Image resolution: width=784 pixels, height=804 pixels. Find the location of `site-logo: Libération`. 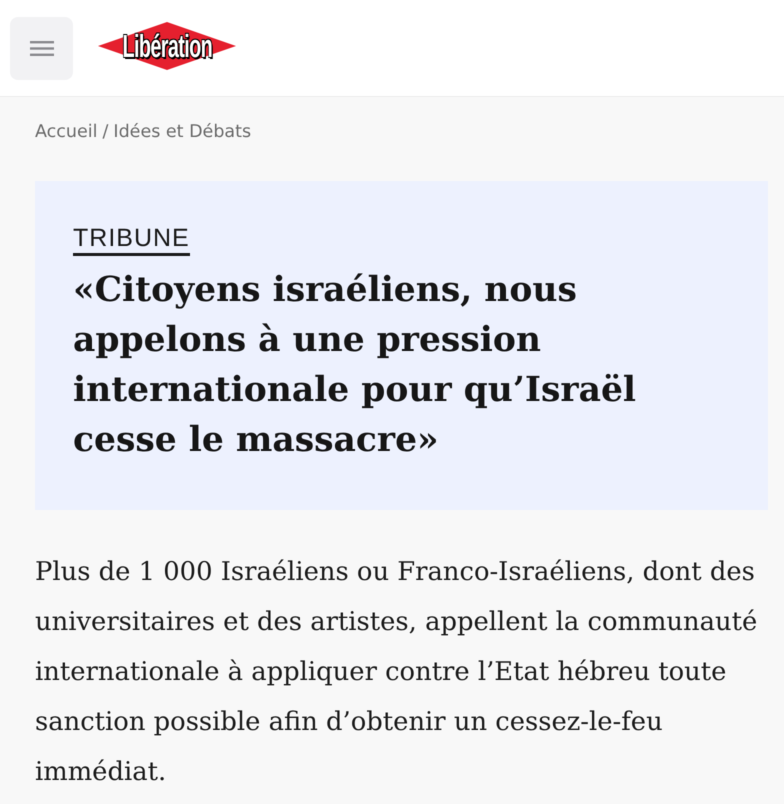

site-logo: Libération is located at coordinates (167, 46).